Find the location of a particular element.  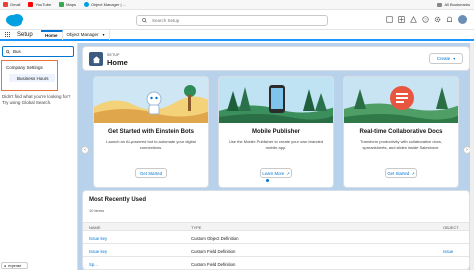

tab-object-manager: Object Manager ▾ is located at coordinates (86, 34).